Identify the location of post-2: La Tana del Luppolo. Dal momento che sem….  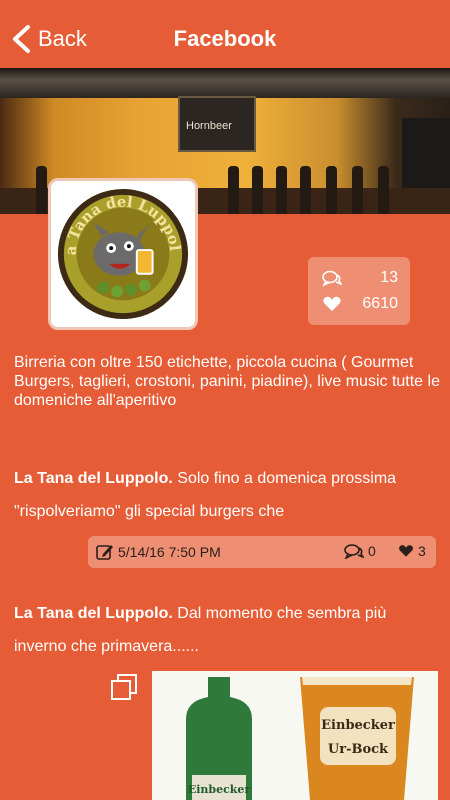
(226, 630).